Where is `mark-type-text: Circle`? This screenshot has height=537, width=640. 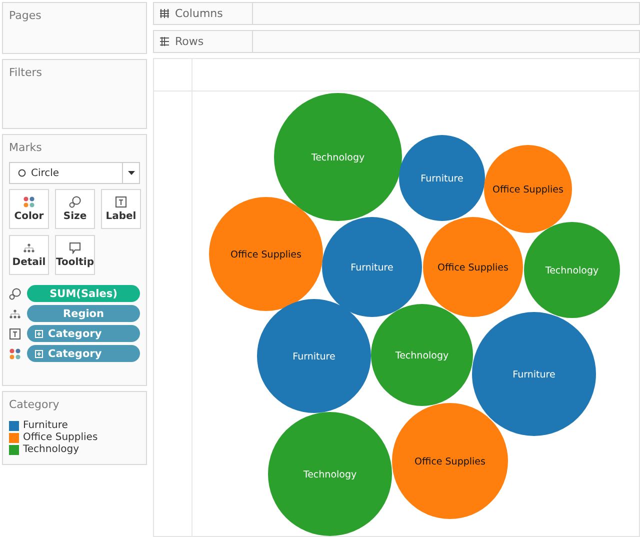
mark-type-text: Circle is located at coordinates (45, 173).